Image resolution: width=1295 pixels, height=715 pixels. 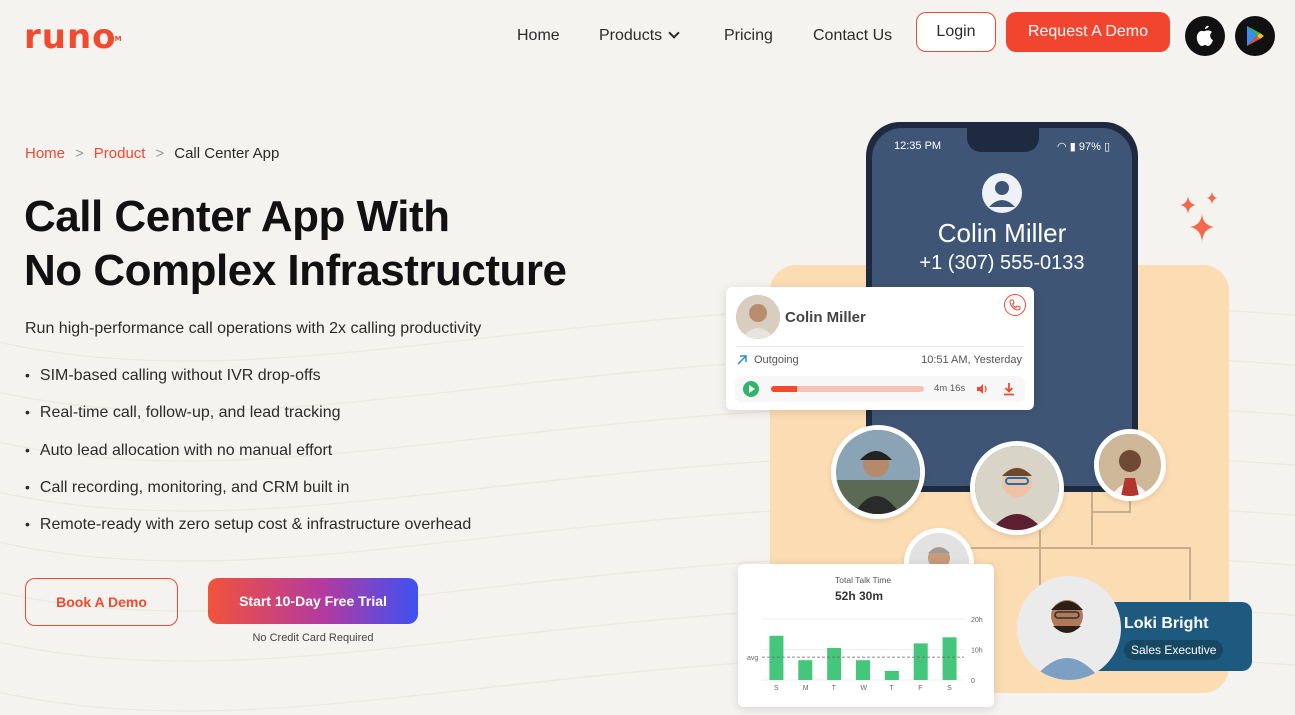 I want to click on talk-time-chart: 20h 10h 0 S M T W T F Savg, so click(x=865, y=654).